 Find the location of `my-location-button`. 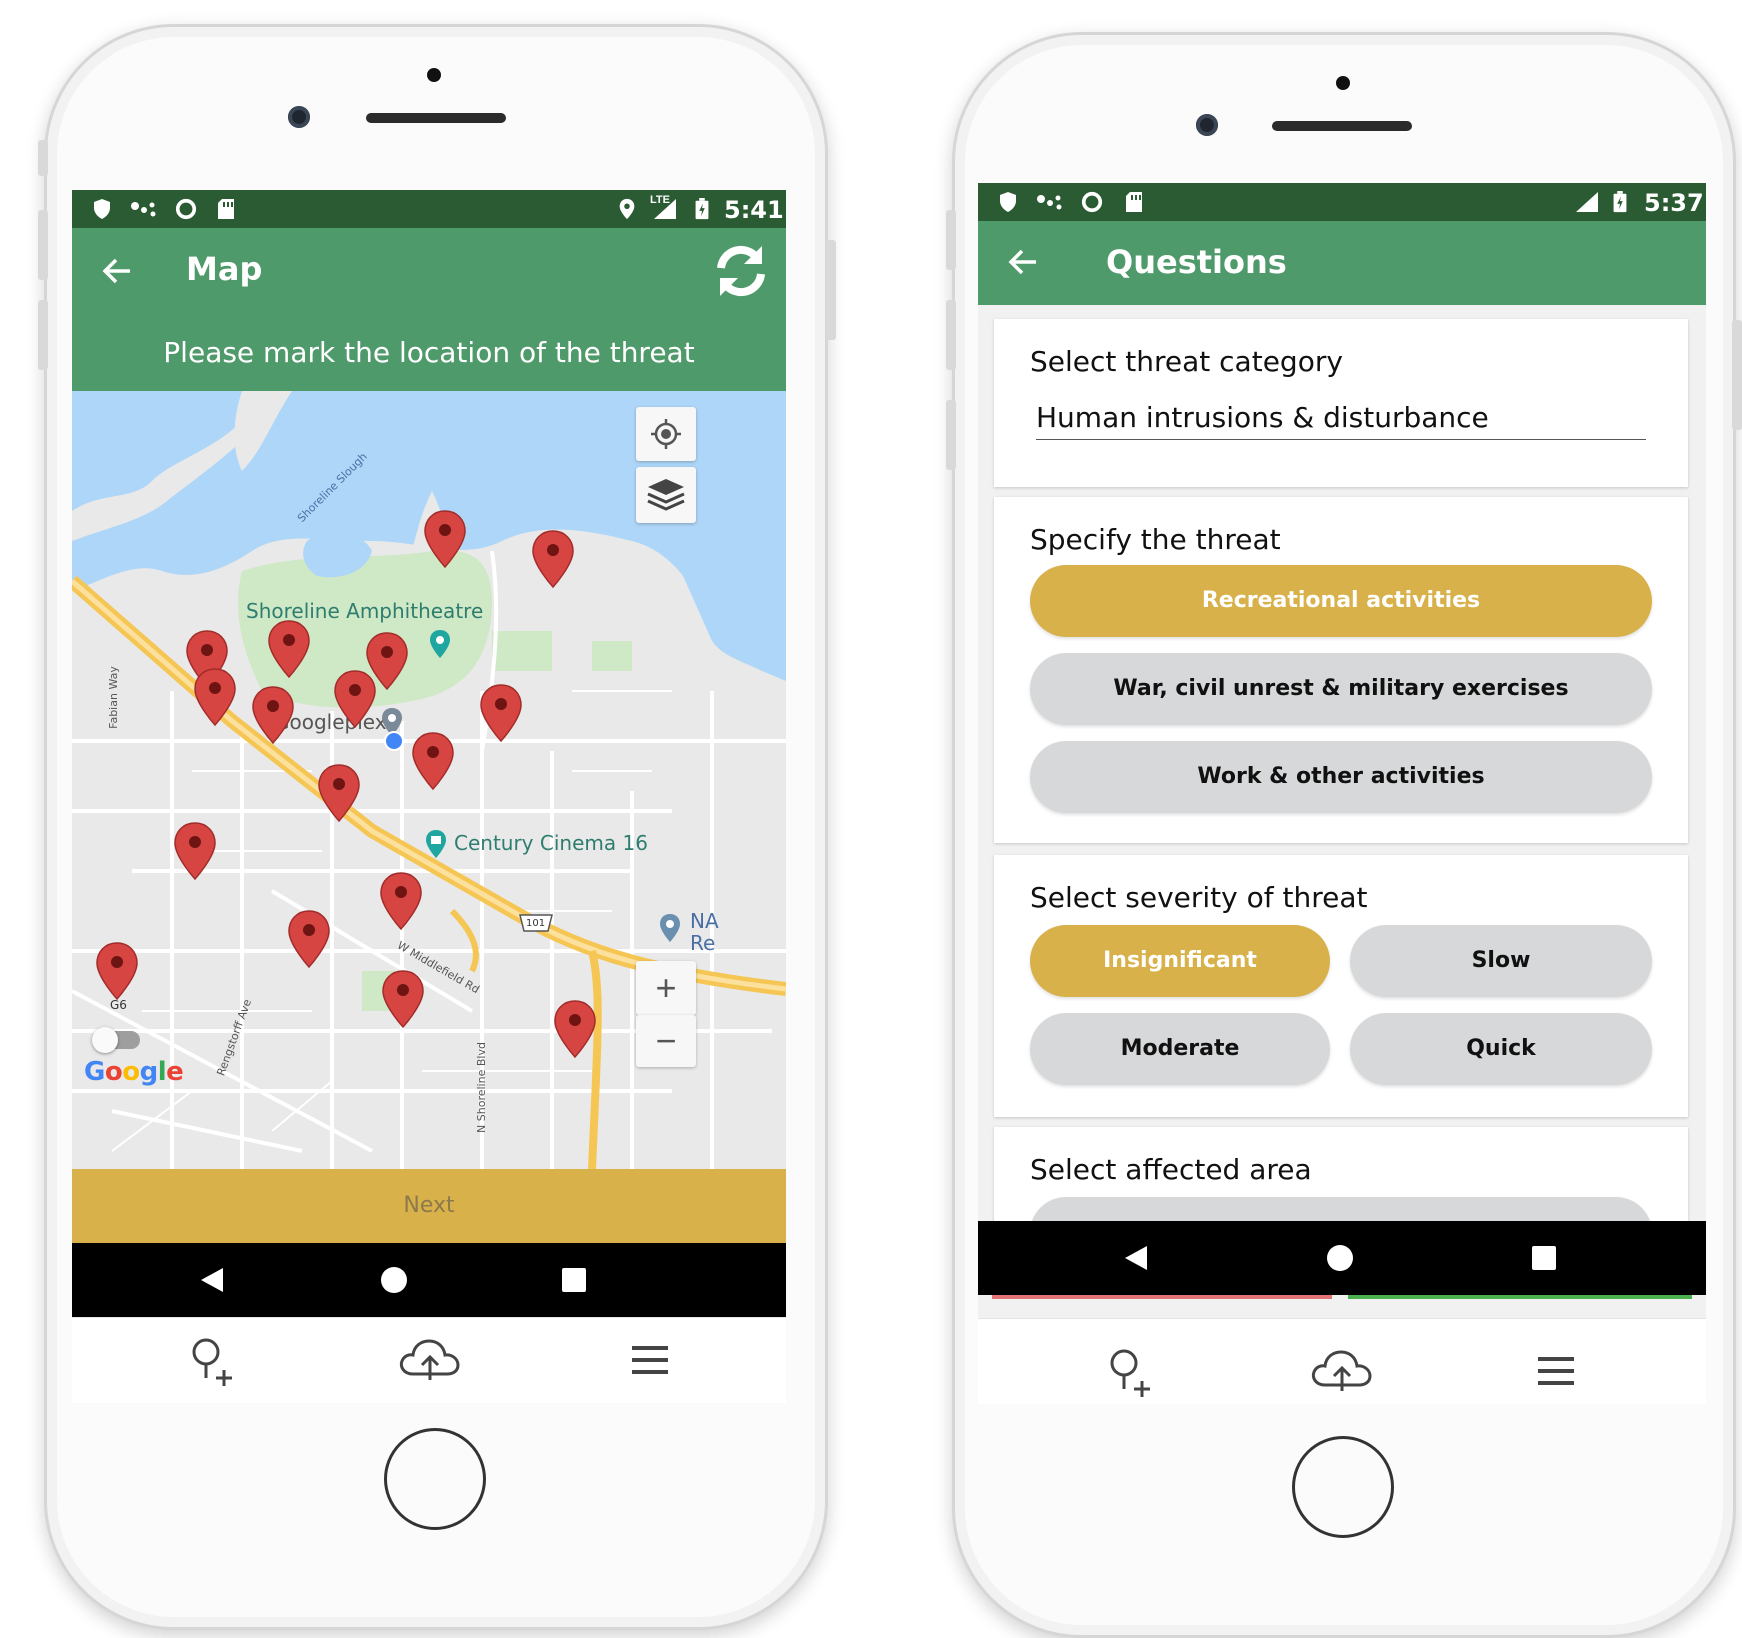

my-location-button is located at coordinates (666, 434).